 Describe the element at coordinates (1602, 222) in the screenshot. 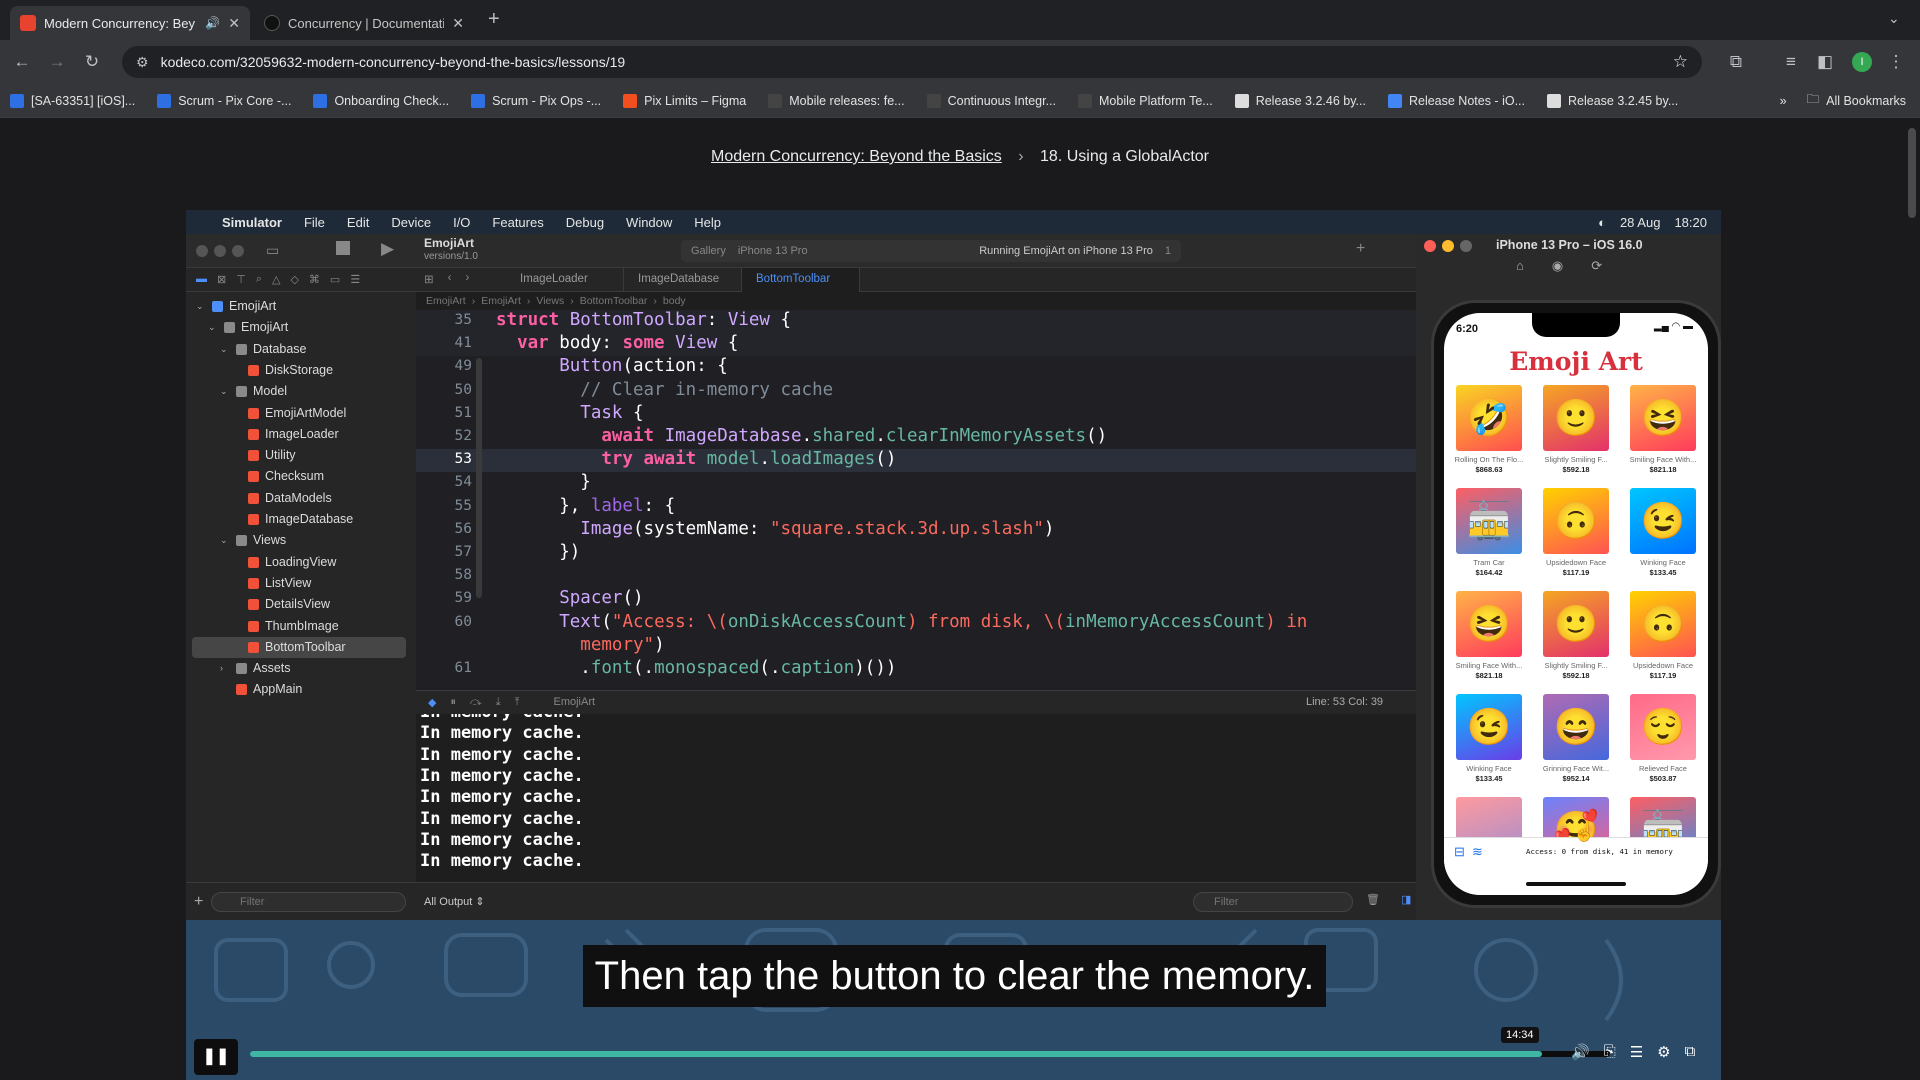

I see `control-center-icon: ◐` at that location.